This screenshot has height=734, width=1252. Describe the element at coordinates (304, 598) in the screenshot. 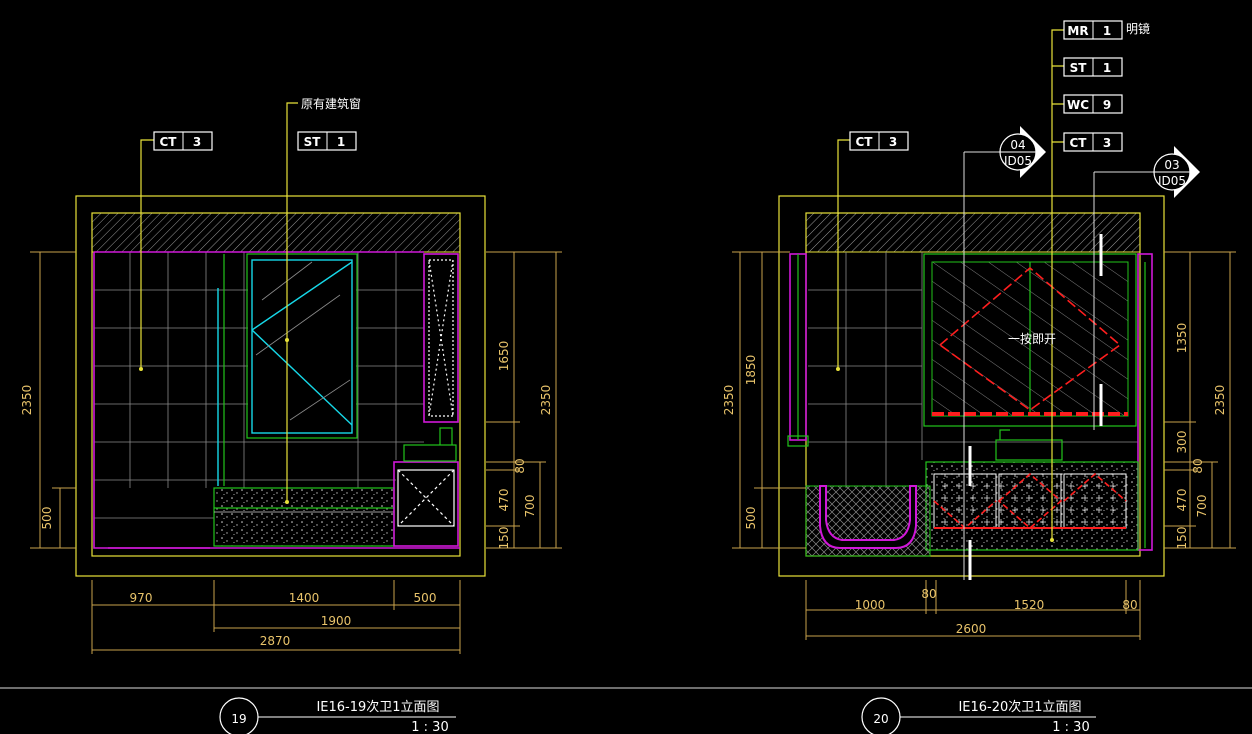

I see `dim-text: 1400` at that location.